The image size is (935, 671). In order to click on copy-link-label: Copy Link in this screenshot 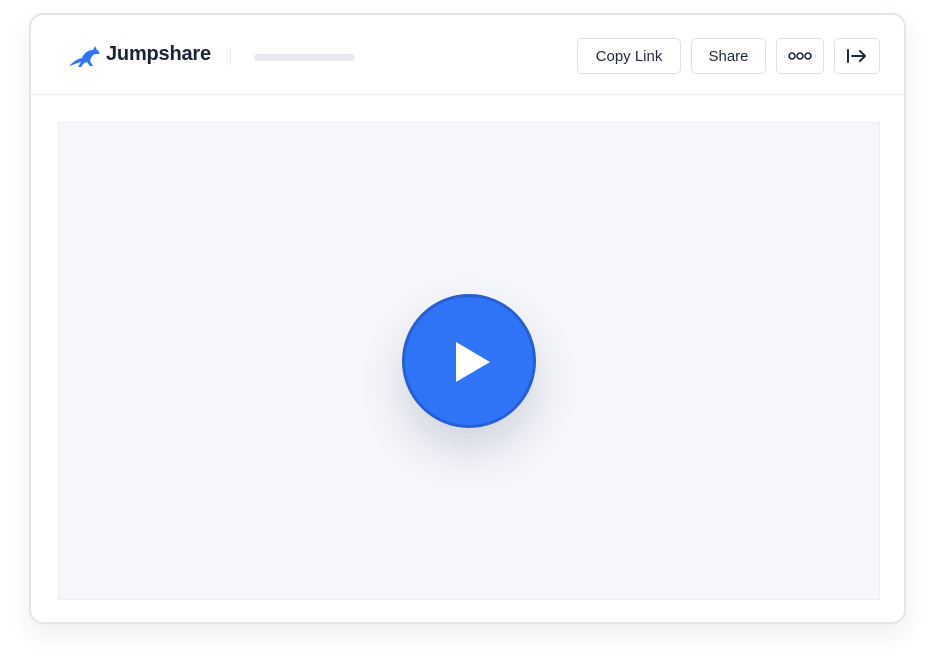, I will do `click(629, 56)`.